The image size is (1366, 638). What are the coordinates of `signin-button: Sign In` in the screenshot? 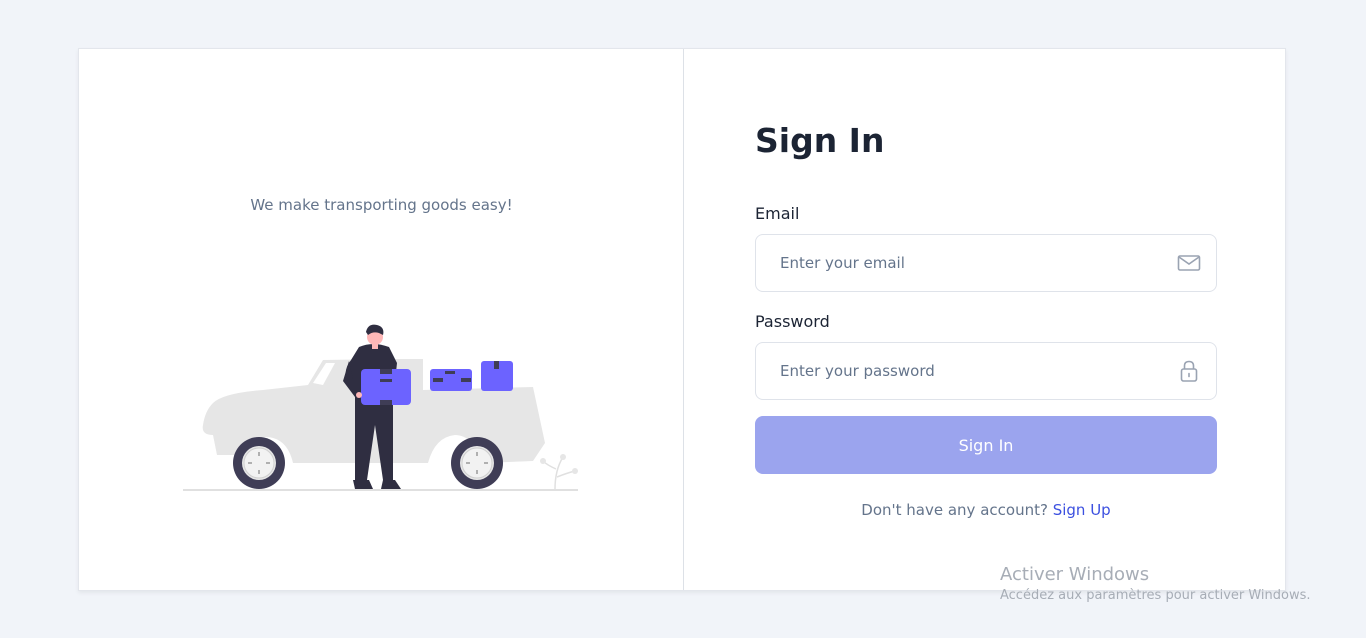 It's located at (986, 445).